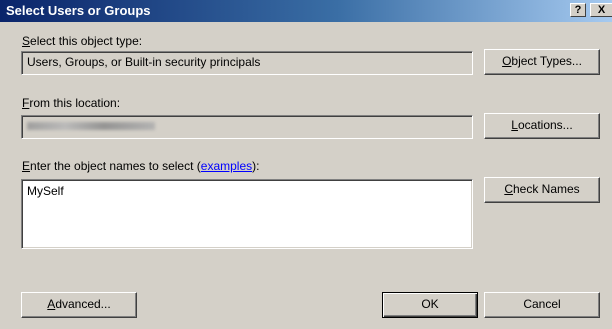 This screenshot has width=612, height=329. I want to click on ok-button: OK, so click(430, 305).